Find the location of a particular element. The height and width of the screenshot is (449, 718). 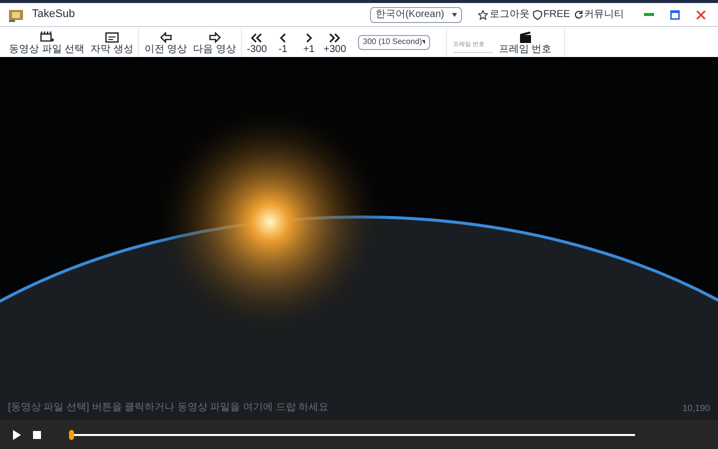

header-link: 커뮤니티 is located at coordinates (599, 14).